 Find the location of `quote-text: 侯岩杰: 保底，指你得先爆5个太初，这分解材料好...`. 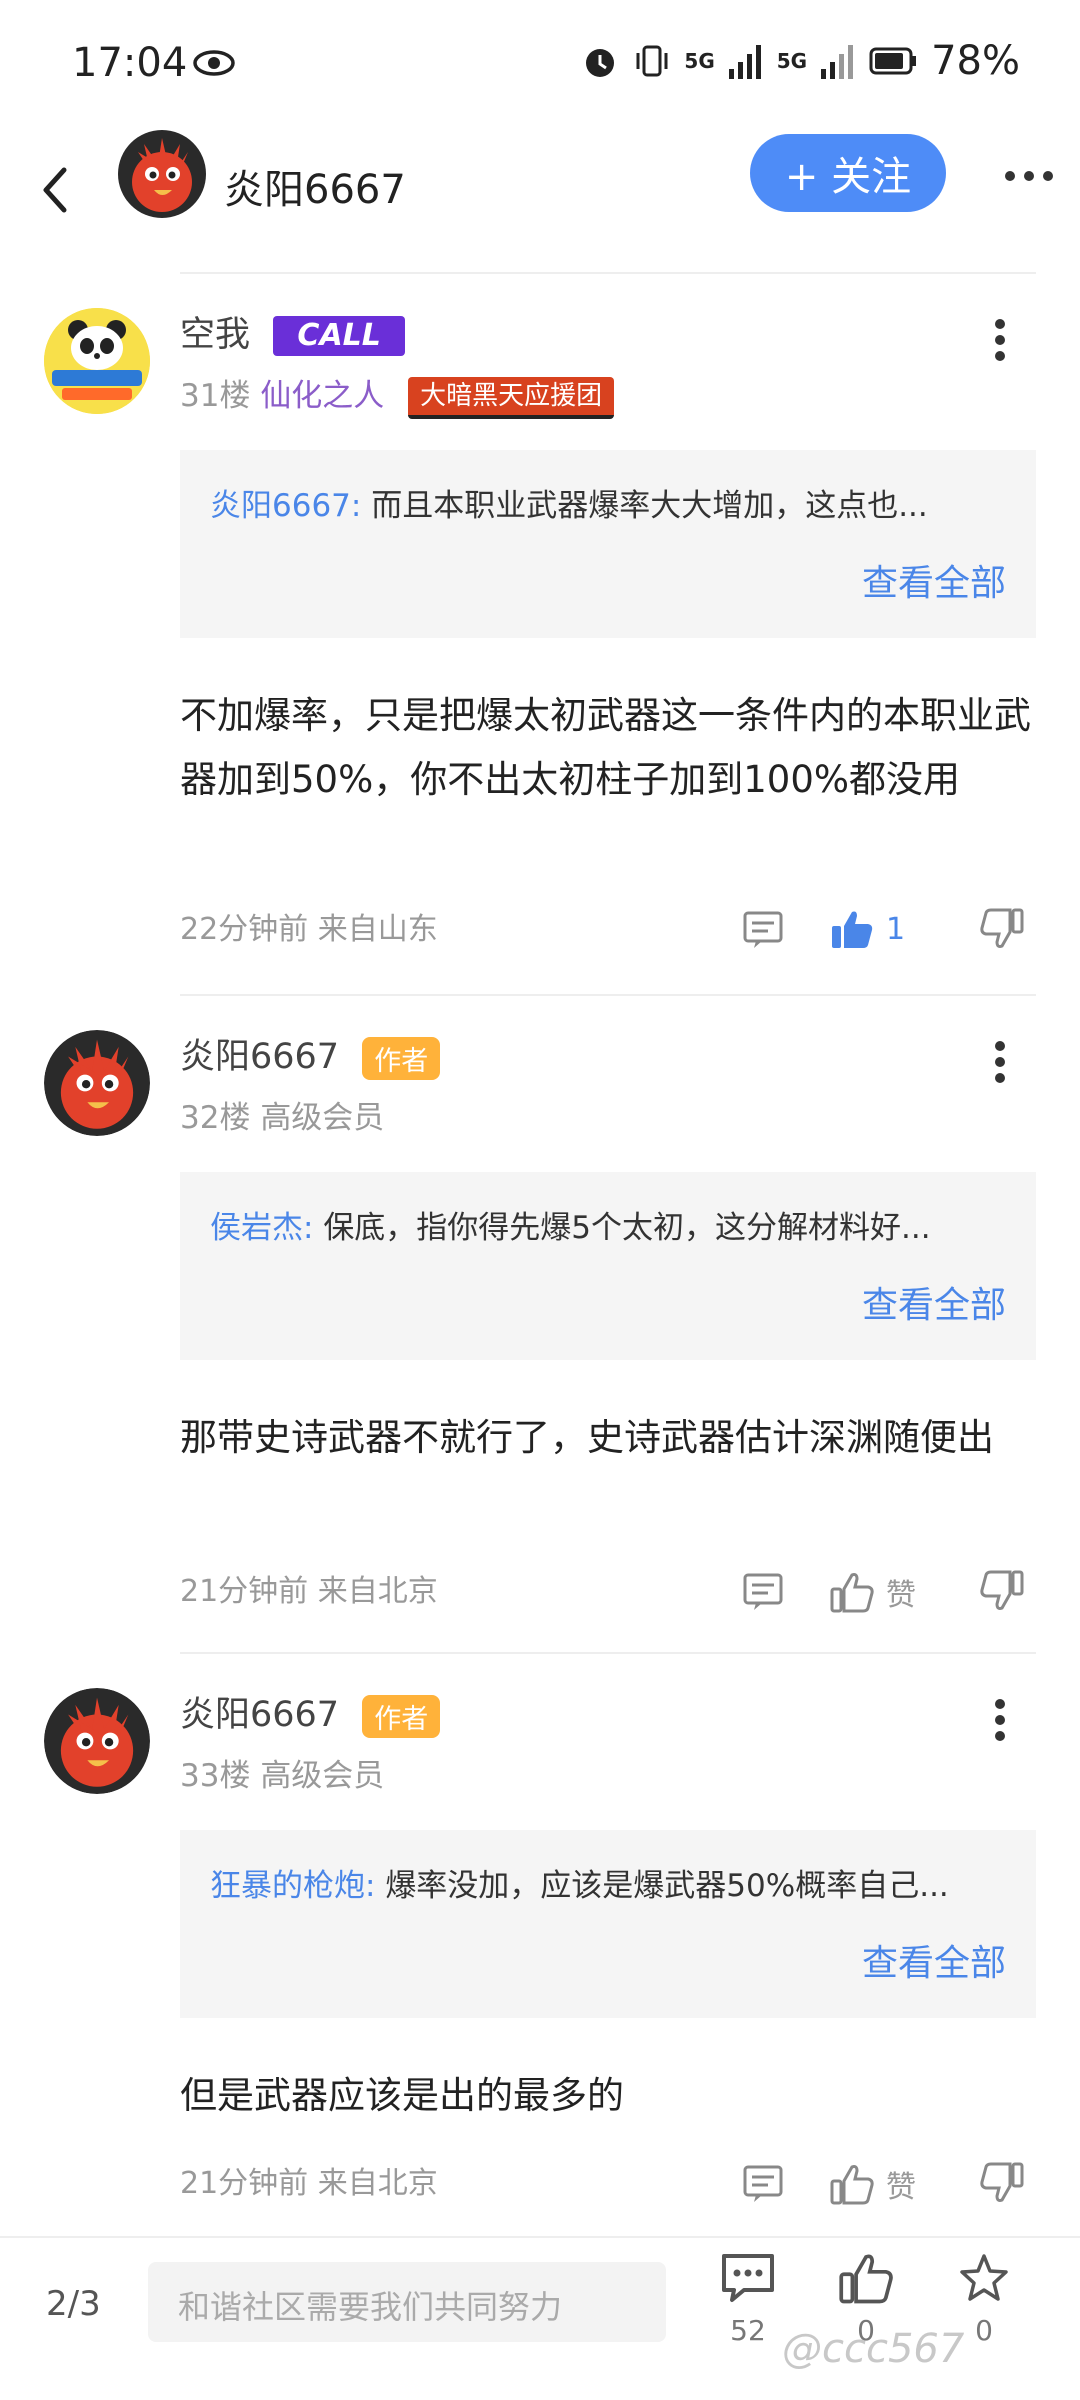

quote-text: 侯岩杰: 保底，指你得先爆5个太初，这分解材料好... is located at coordinates (610, 1224).